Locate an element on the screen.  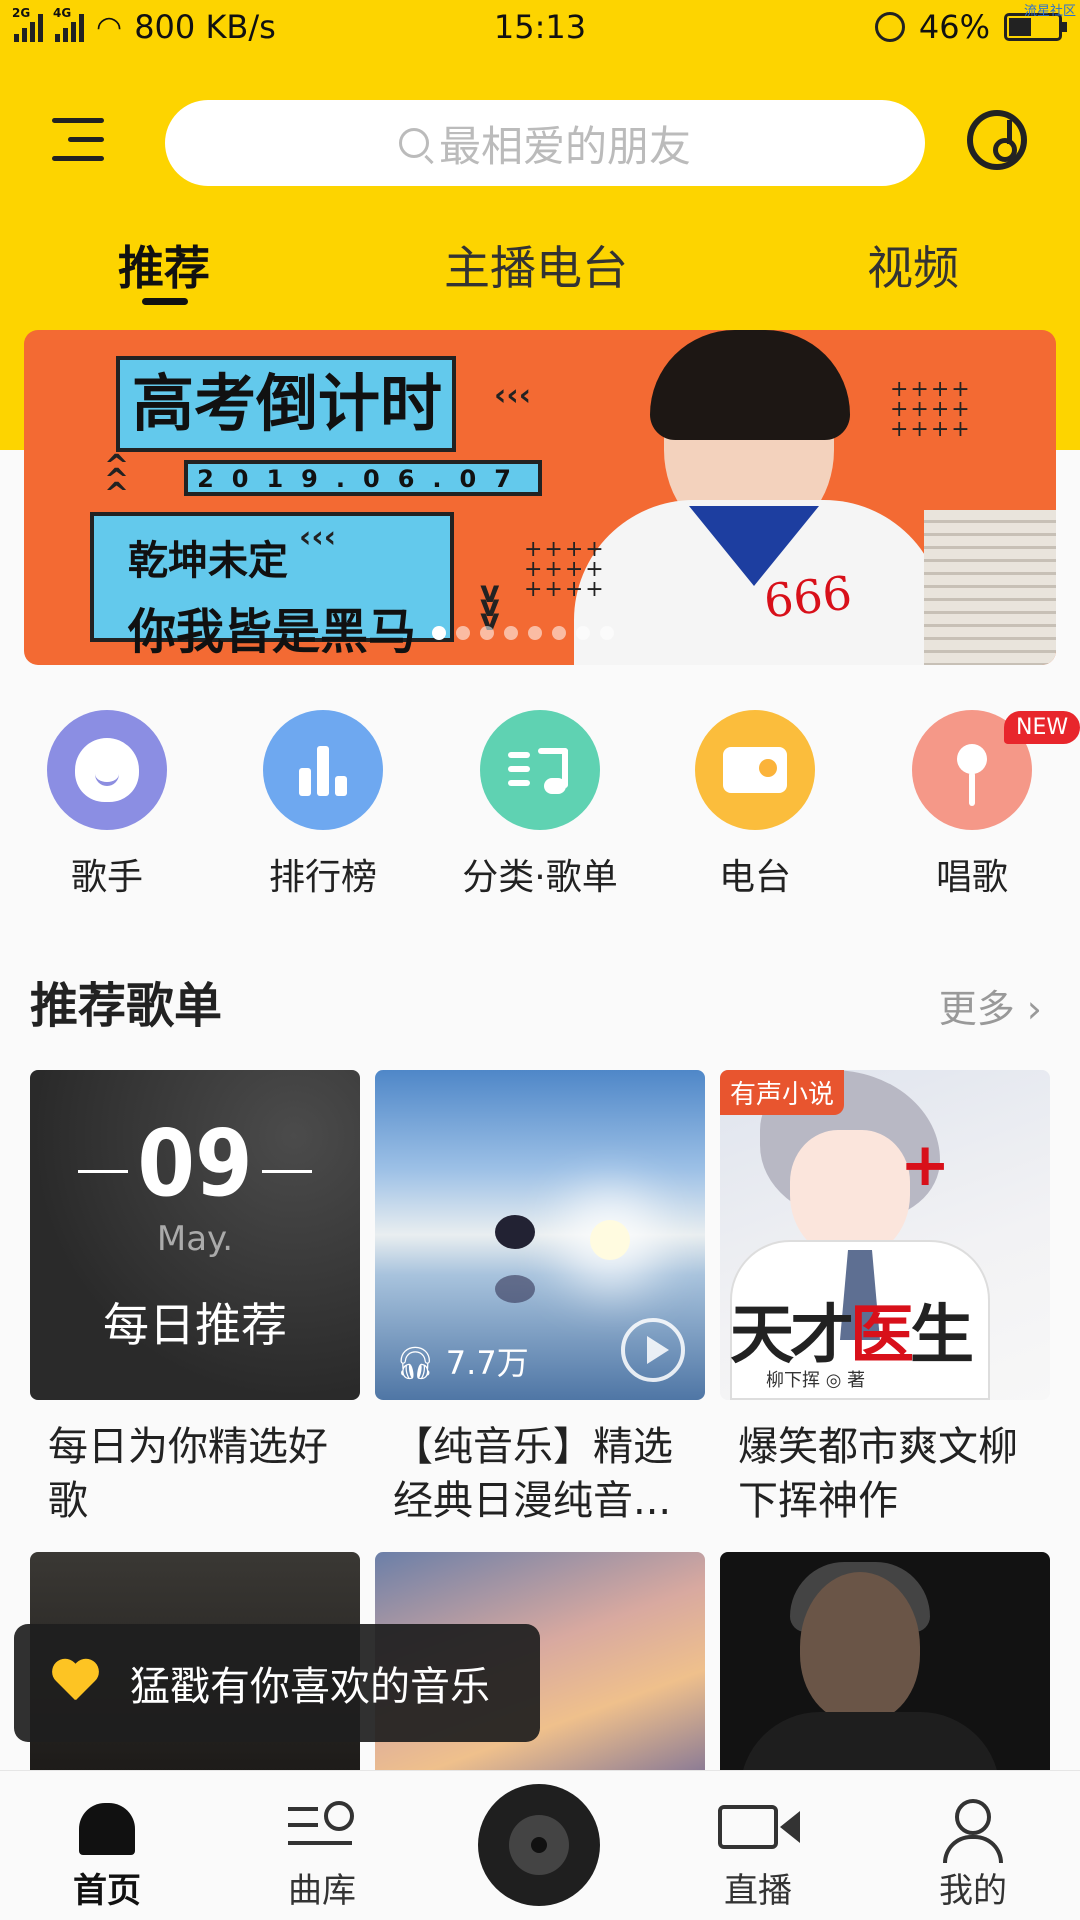
status-bar: 2G 4G ◠ 800 KB/s 15:13 46% 流星社区 is located at coordinates (540, 28).